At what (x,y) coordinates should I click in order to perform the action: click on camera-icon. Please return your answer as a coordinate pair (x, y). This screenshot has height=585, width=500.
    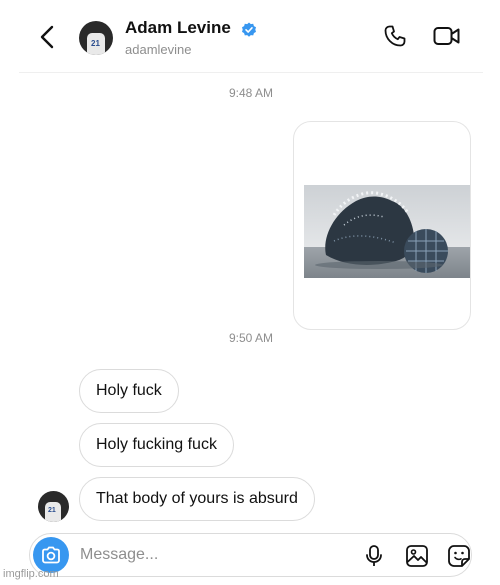
    Looking at the image, I should click on (51, 555).